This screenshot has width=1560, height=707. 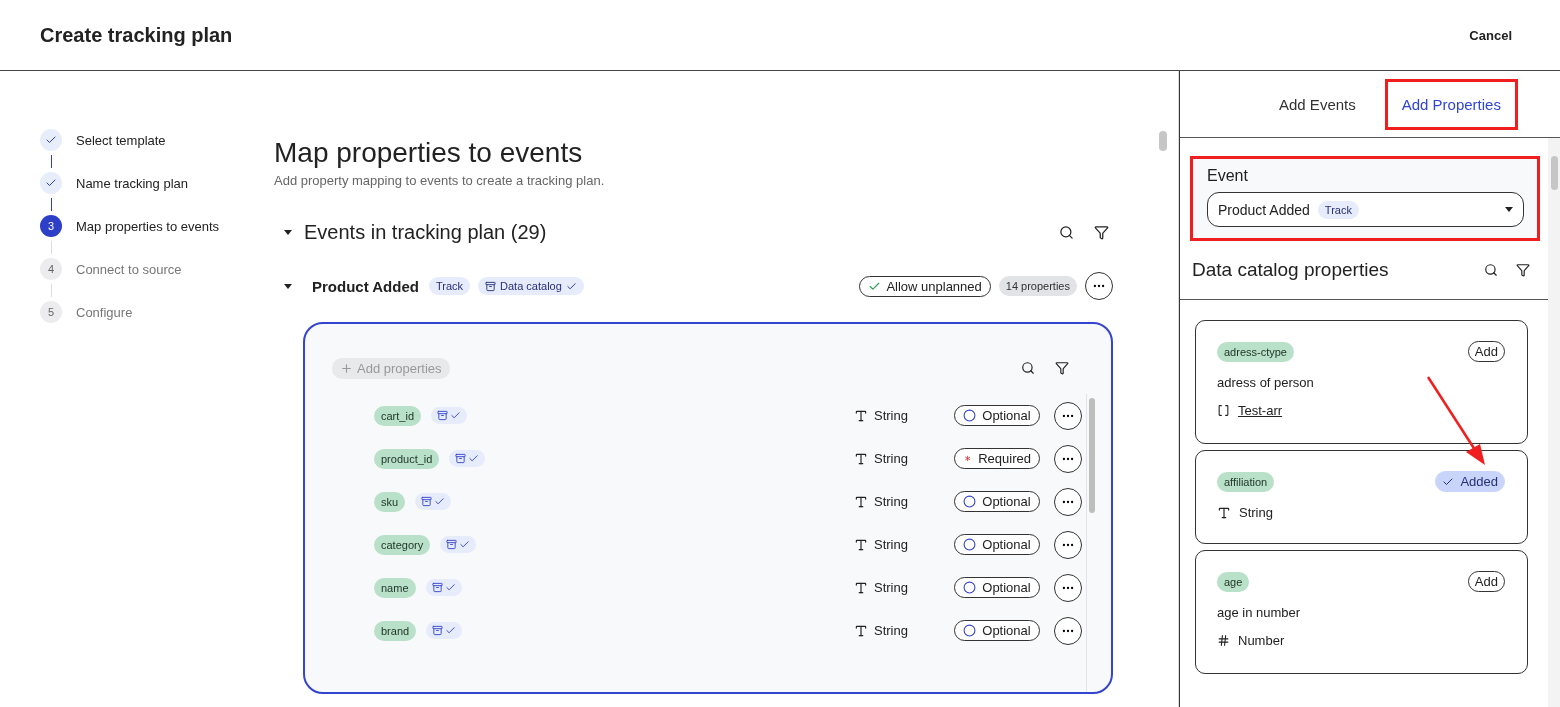 I want to click on page-title: Create tracking plan, so click(x=136, y=35).